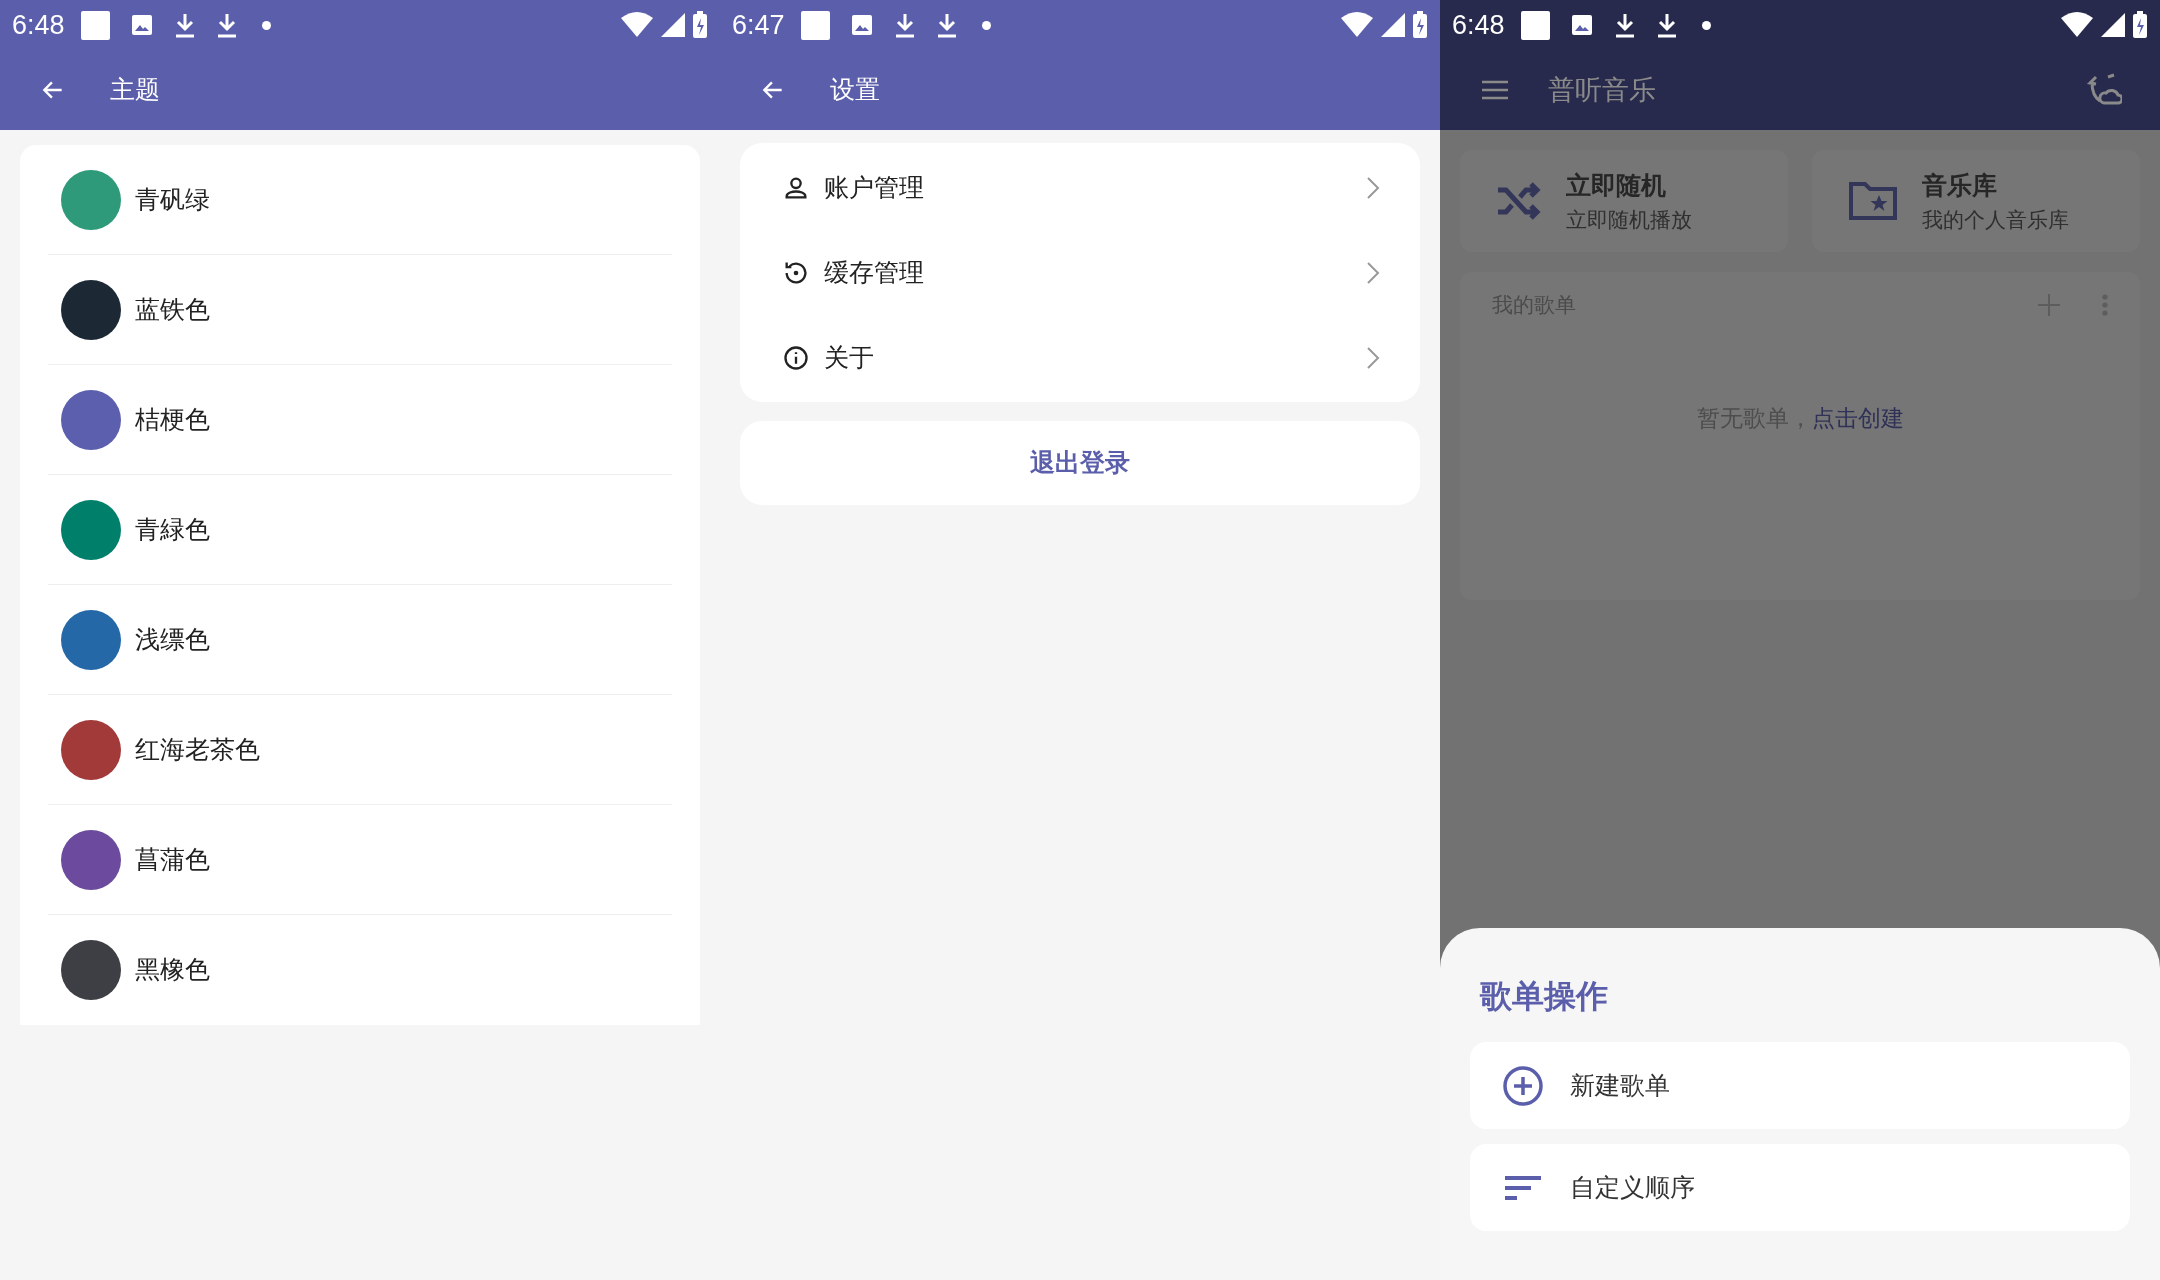 Image resolution: width=2160 pixels, height=1280 pixels. What do you see at coordinates (1080, 463) in the screenshot?
I see `logout-button: 退出登录` at bounding box center [1080, 463].